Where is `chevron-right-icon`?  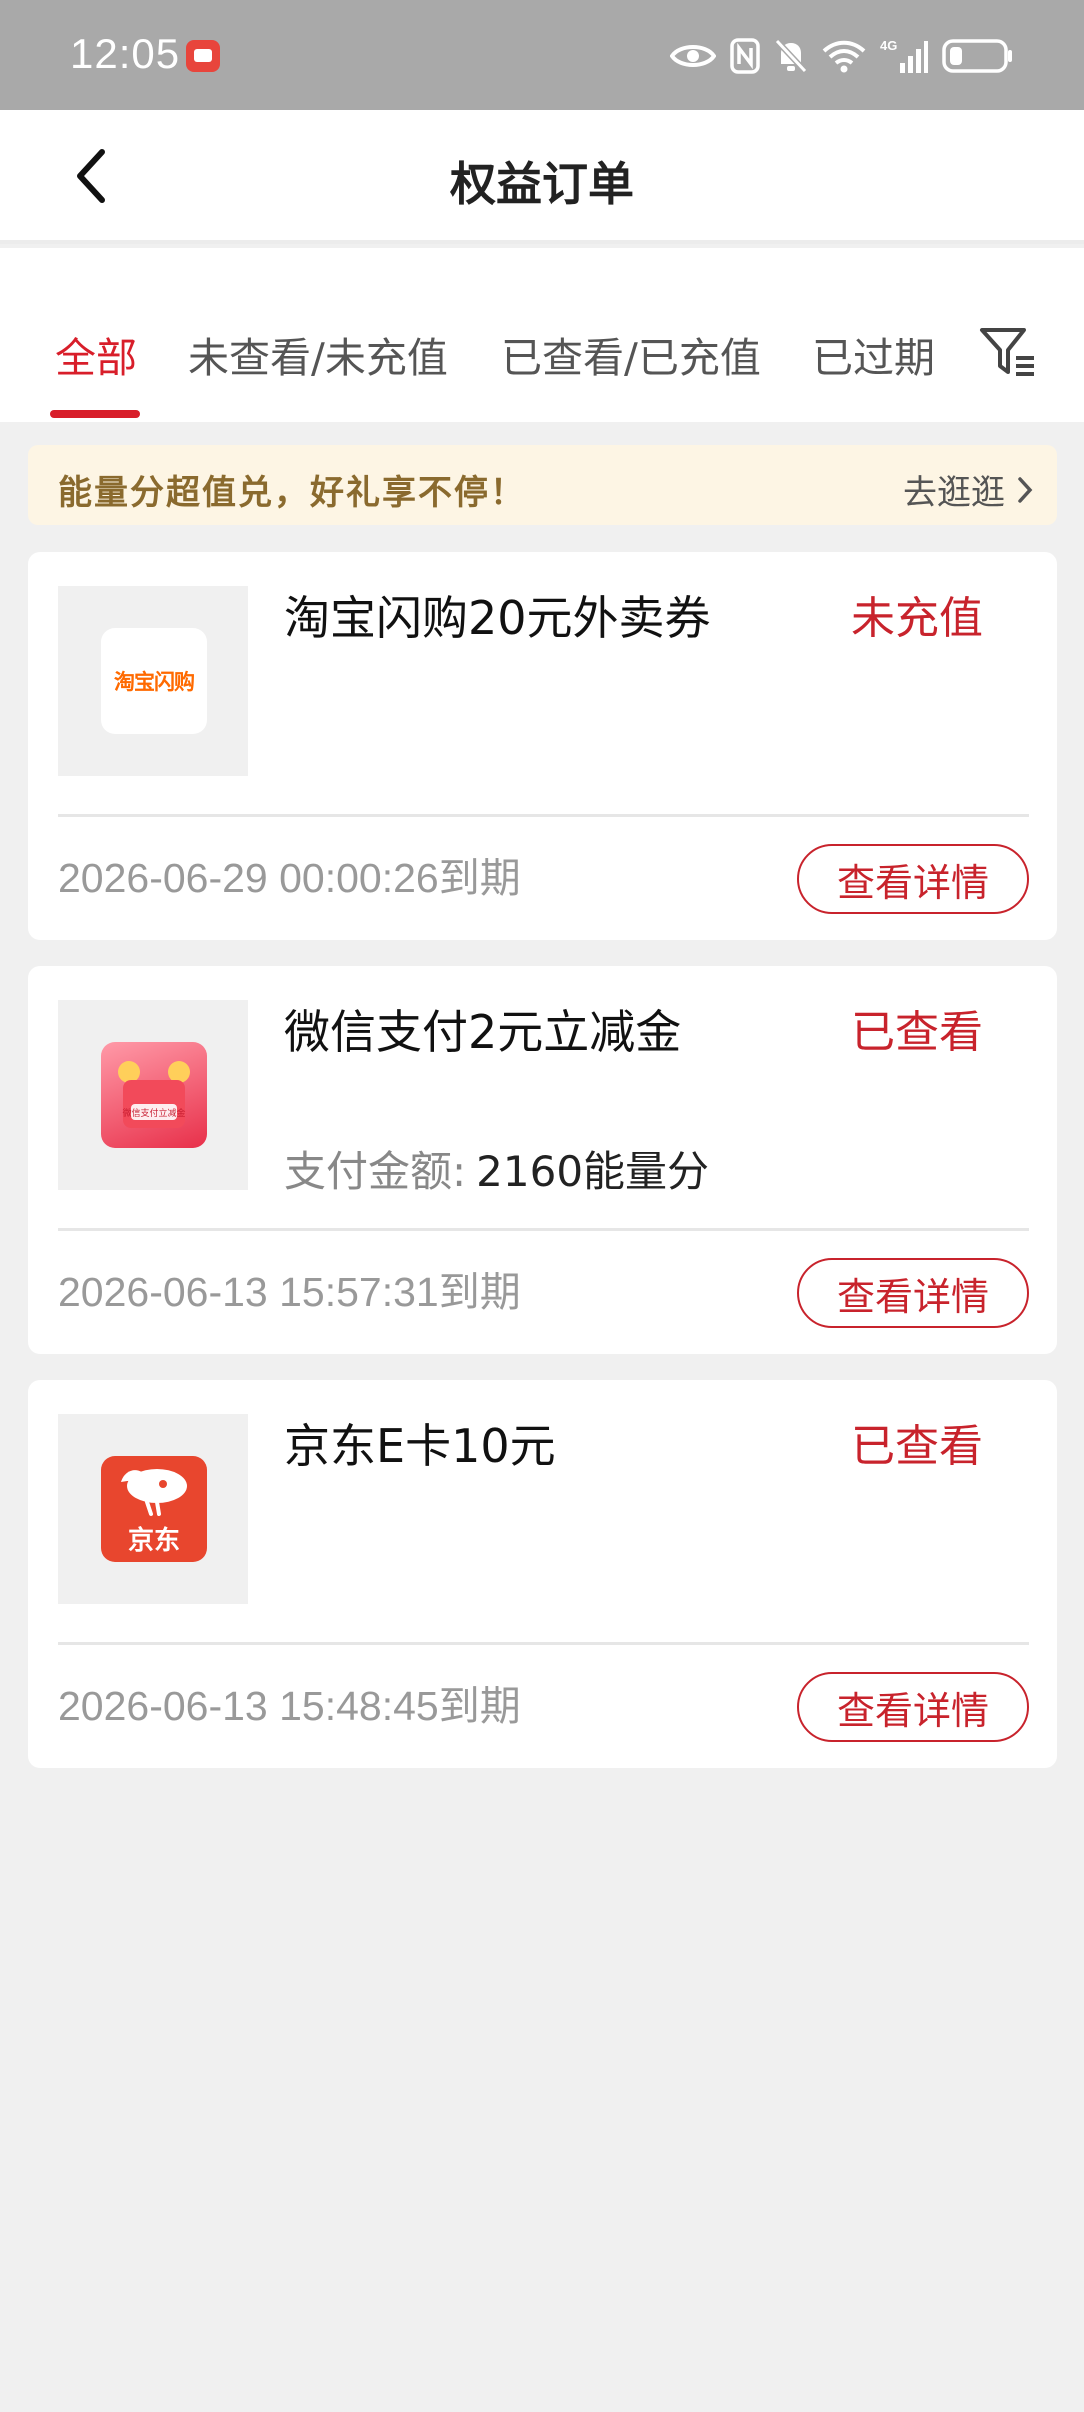
chevron-right-icon is located at coordinates (1025, 489).